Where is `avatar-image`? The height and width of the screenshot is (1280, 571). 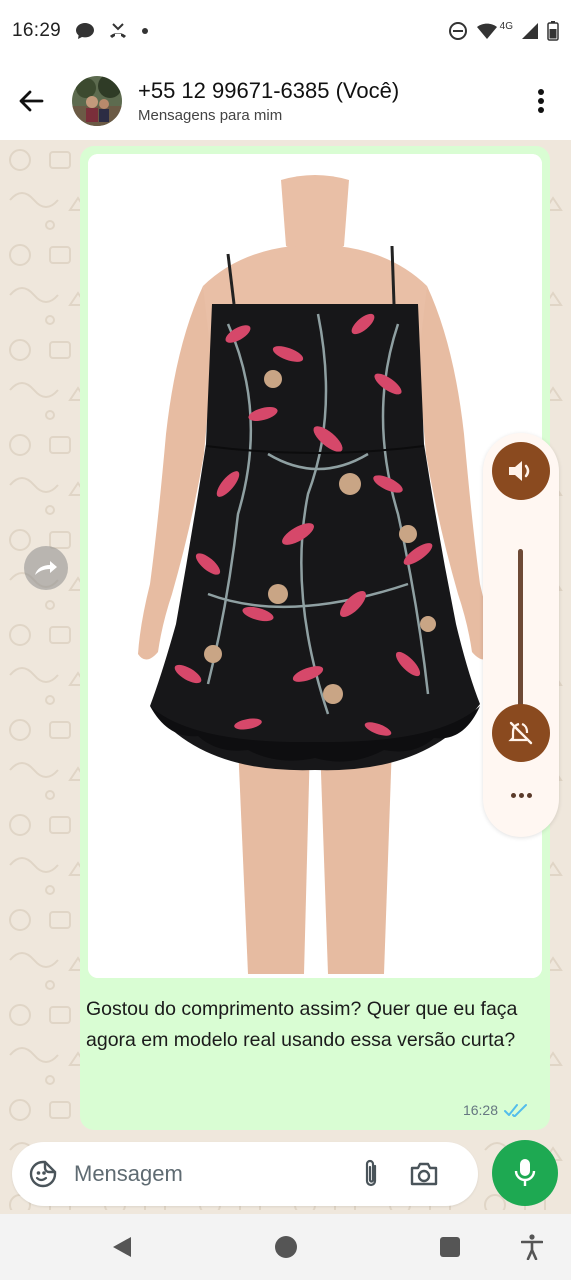
avatar-image is located at coordinates (97, 101).